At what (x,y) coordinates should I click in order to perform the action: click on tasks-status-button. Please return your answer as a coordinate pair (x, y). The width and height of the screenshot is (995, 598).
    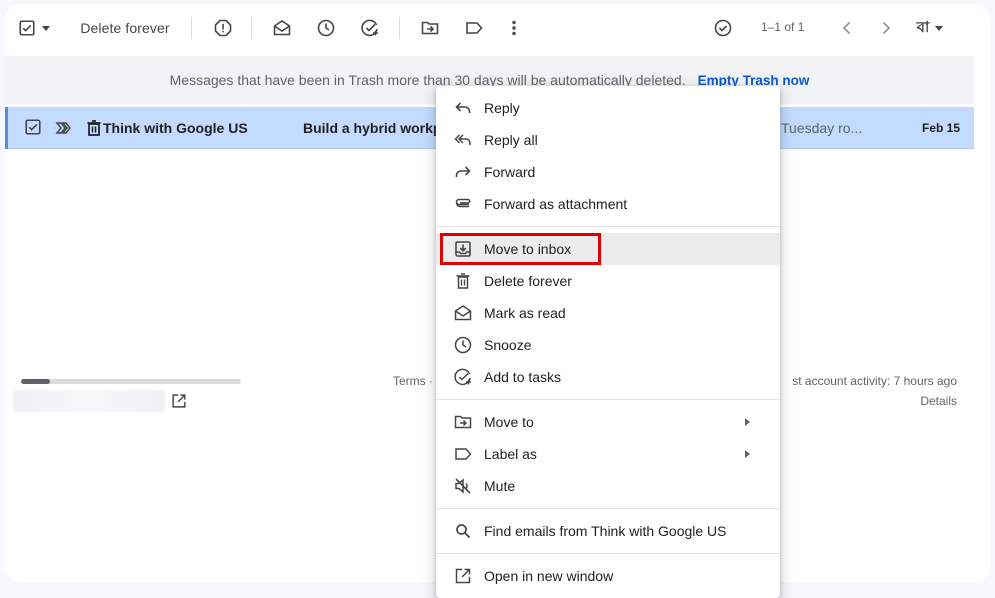
    Looking at the image, I should click on (723, 28).